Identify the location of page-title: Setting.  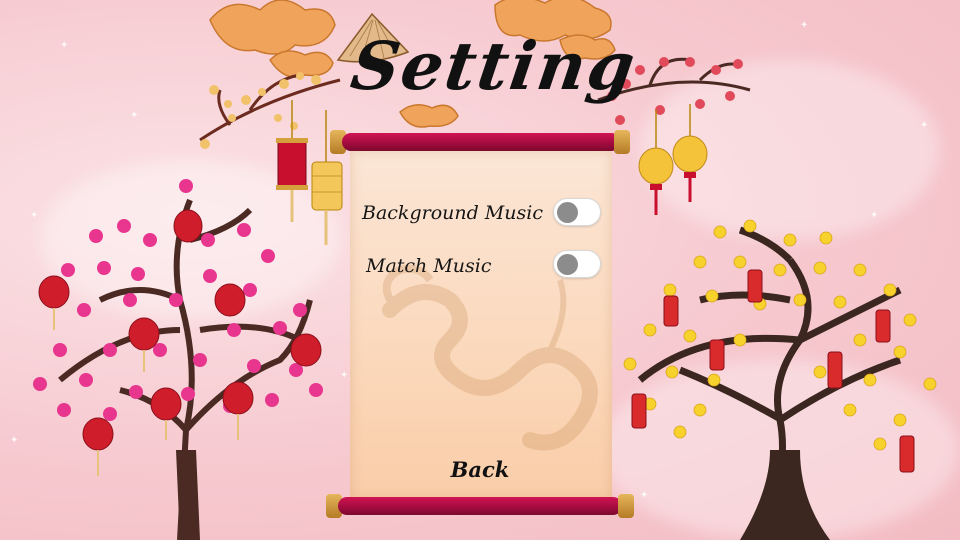
(494, 66).